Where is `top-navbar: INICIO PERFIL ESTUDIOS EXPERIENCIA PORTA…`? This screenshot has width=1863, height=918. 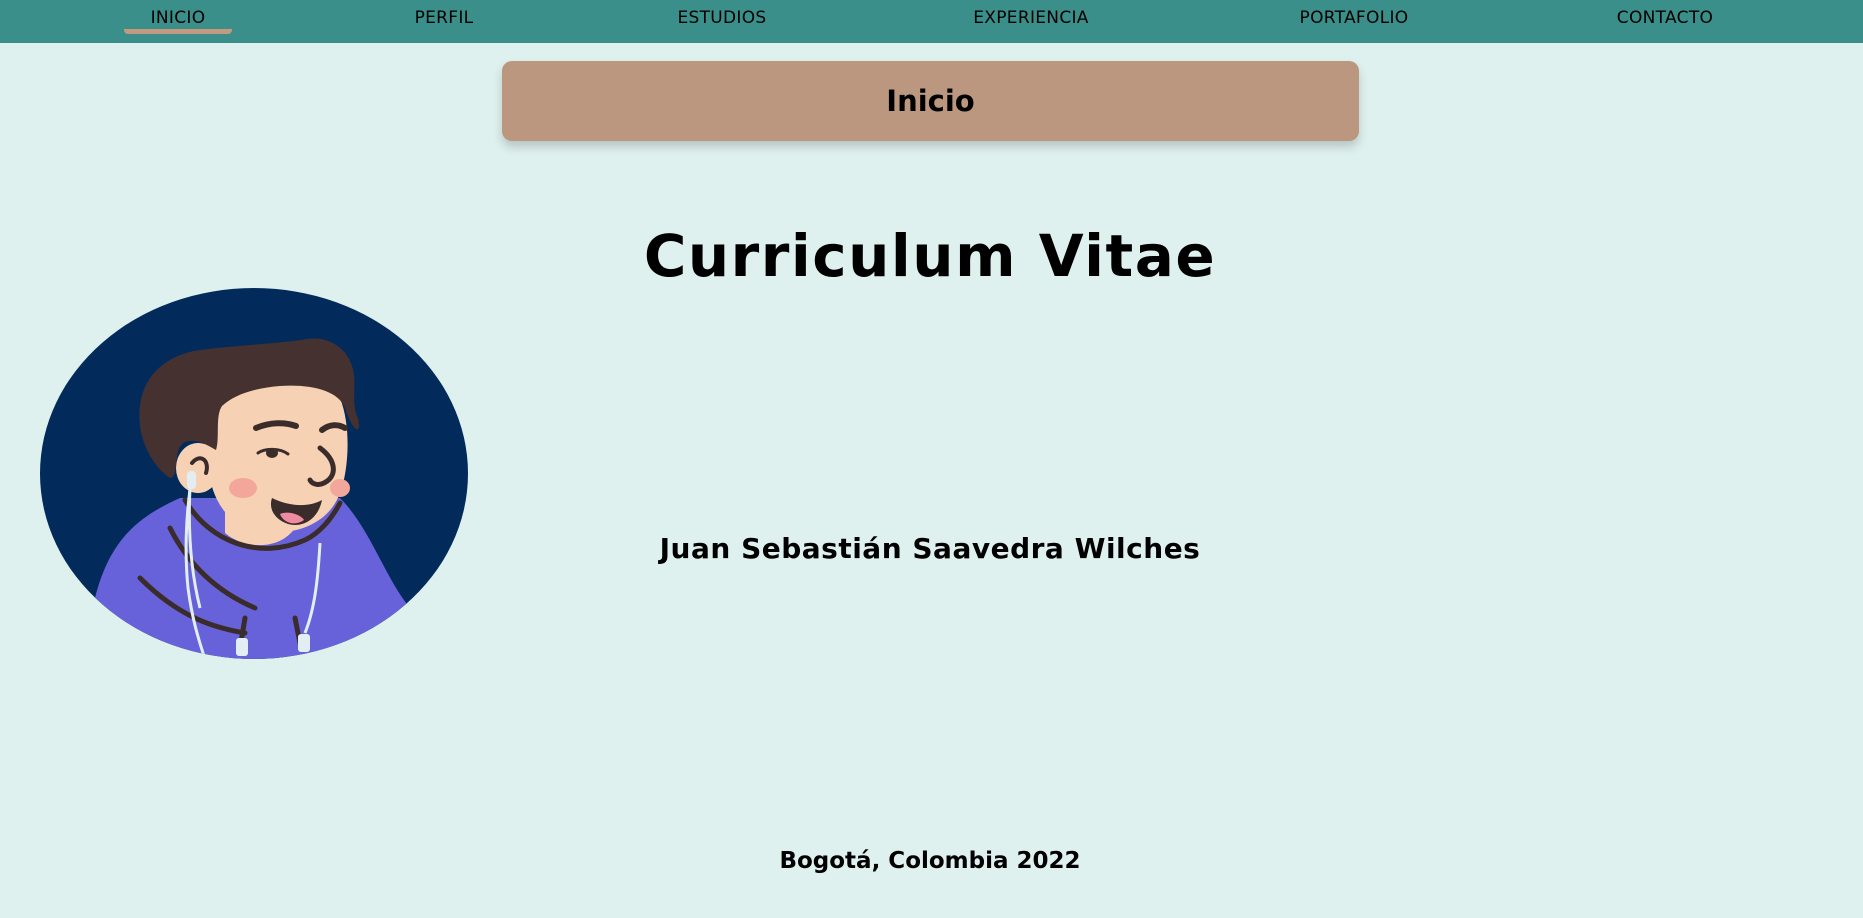
top-navbar: INICIO PERFIL ESTUDIOS EXPERIENCIA PORTA… is located at coordinates (931, 21).